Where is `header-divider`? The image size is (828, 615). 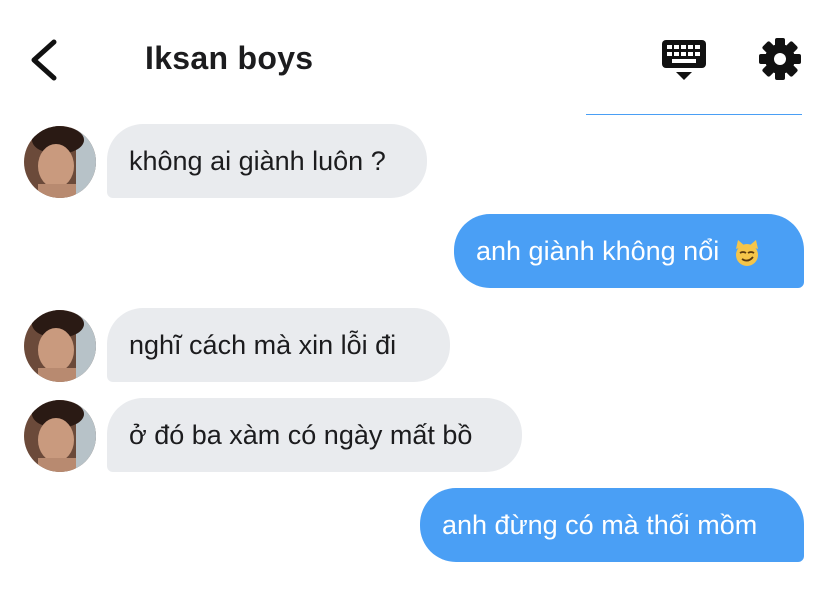 header-divider is located at coordinates (694, 114).